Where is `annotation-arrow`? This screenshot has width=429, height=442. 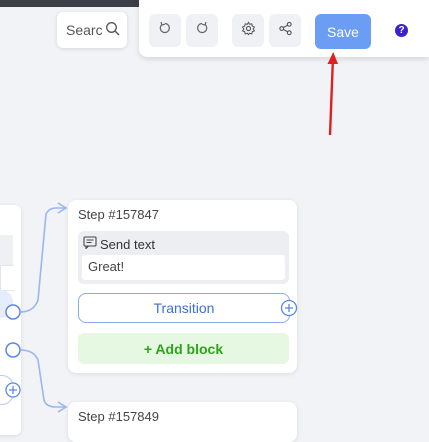 annotation-arrow is located at coordinates (332, 94).